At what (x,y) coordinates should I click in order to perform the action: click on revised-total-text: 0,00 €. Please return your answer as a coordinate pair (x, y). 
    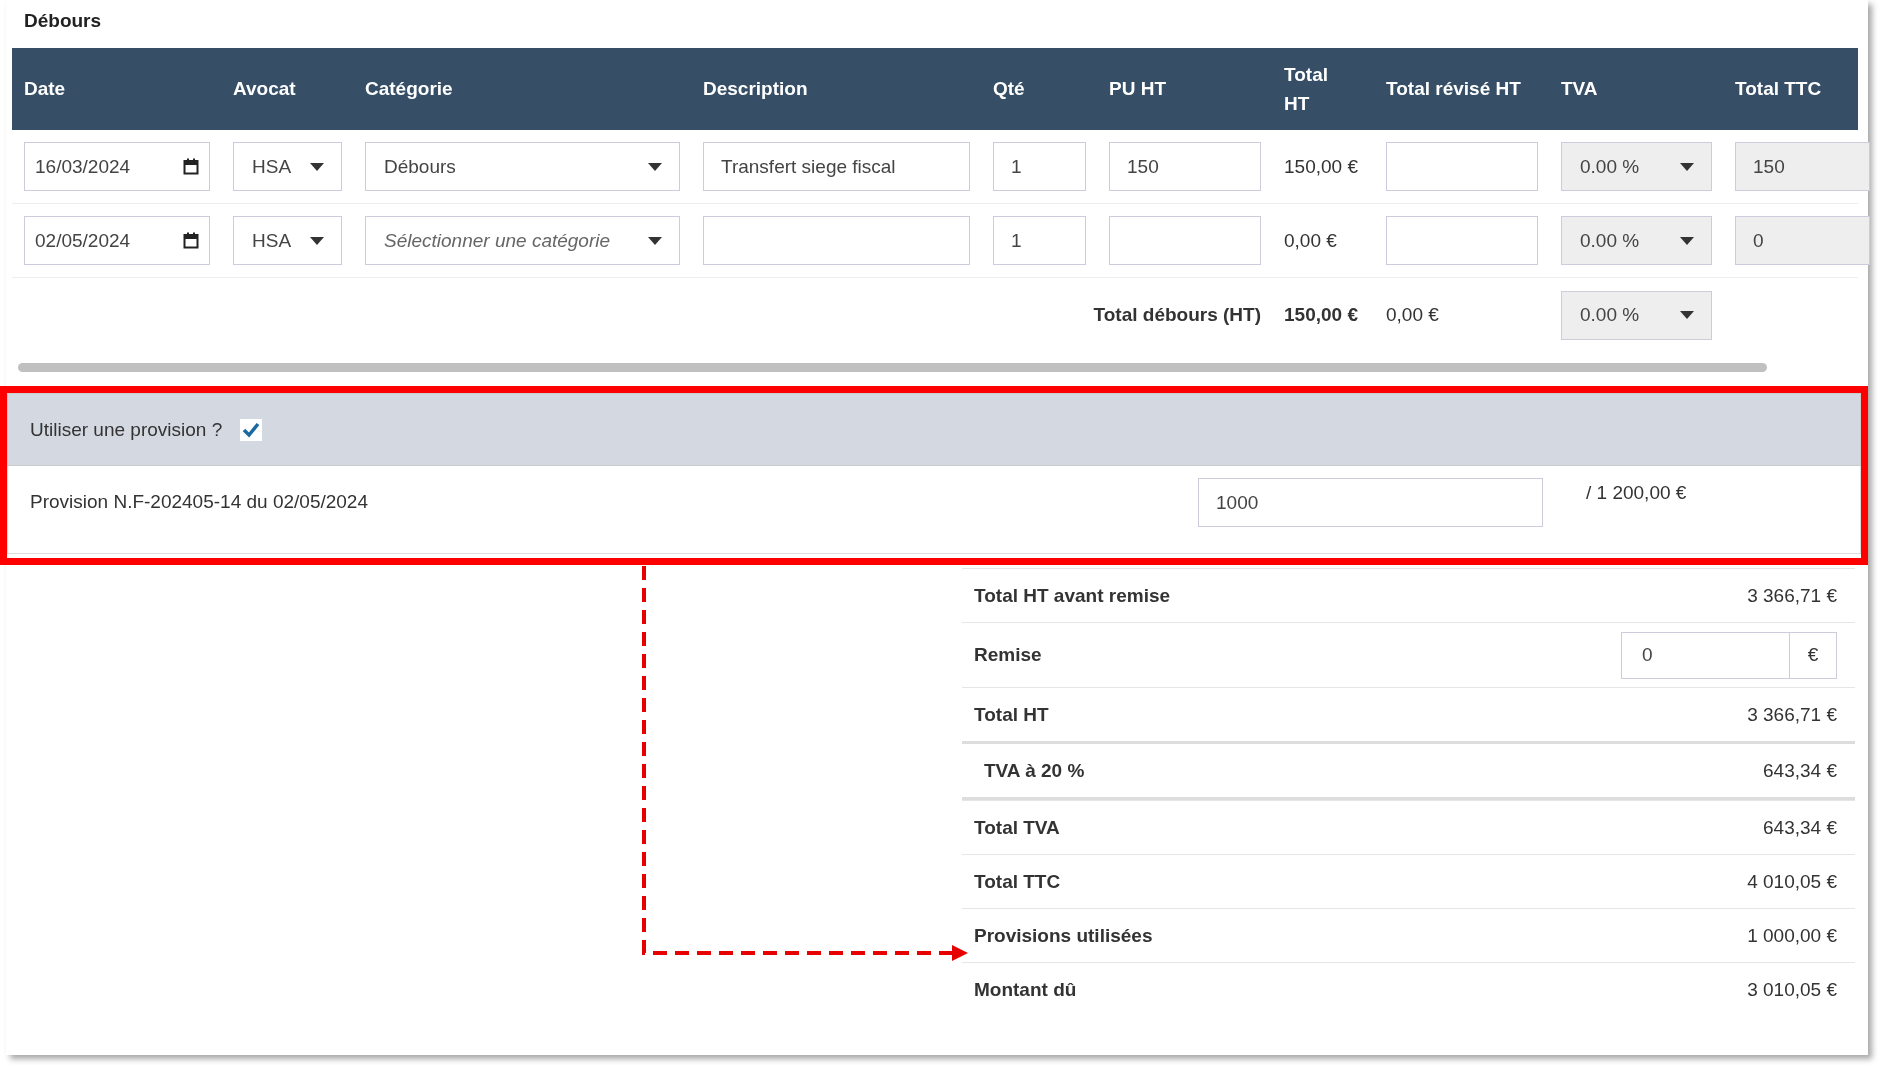
    Looking at the image, I should click on (1413, 315).